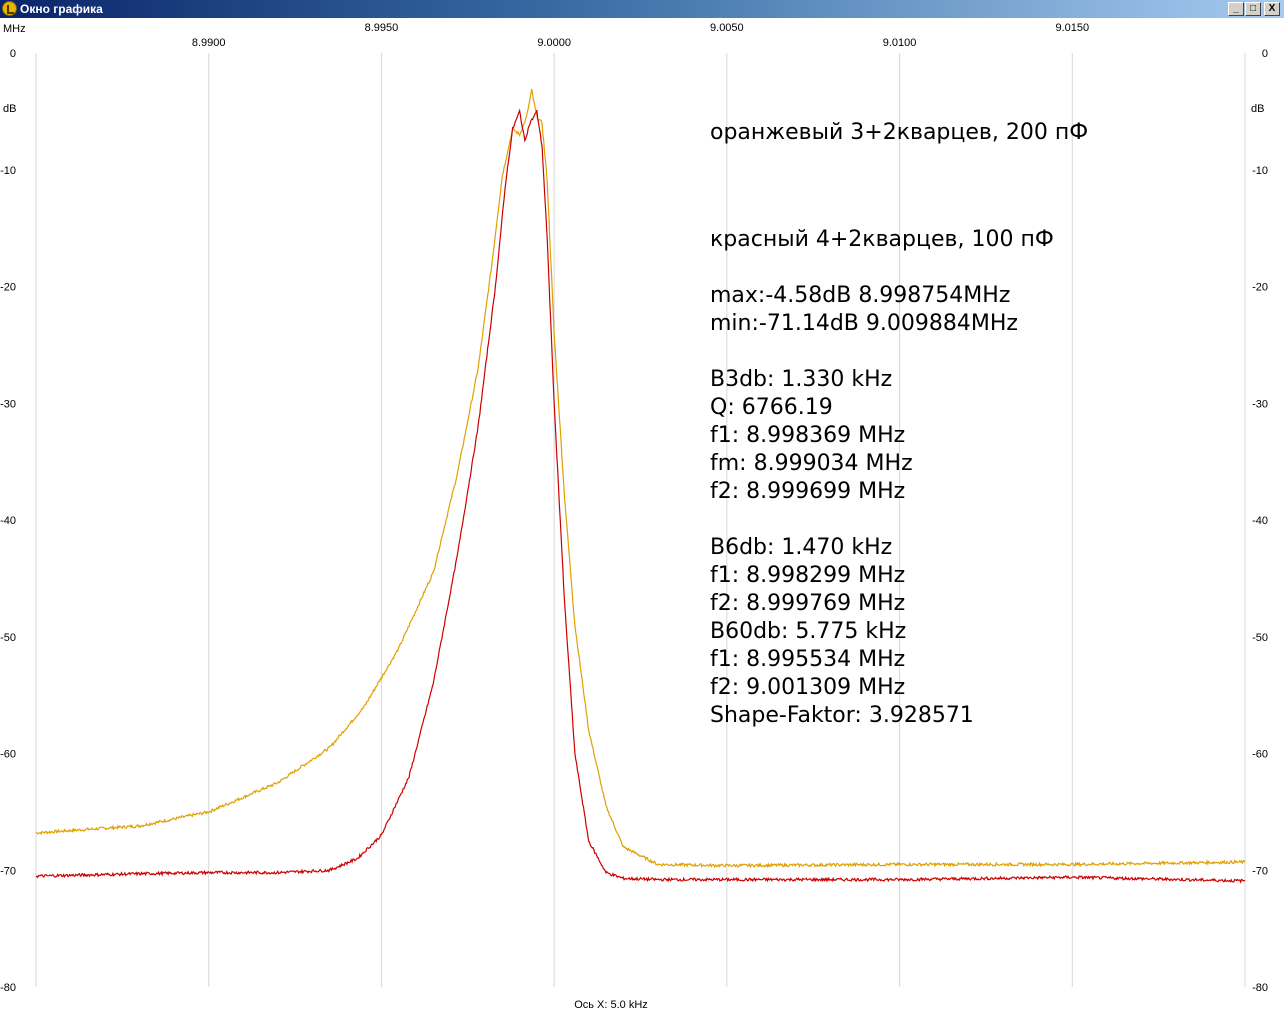 This screenshot has width=1284, height=1024. What do you see at coordinates (611, 1005) in the screenshot?
I see `x-axis-label: Ось X: 5.0 kHz` at bounding box center [611, 1005].